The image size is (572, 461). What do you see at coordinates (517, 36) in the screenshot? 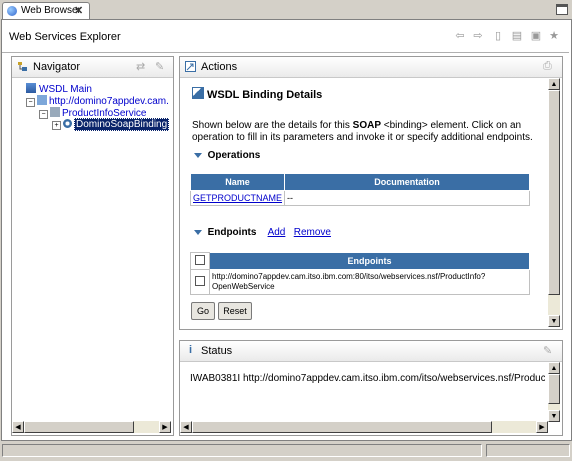
I see `wsil-page-icon: ▤` at bounding box center [517, 36].